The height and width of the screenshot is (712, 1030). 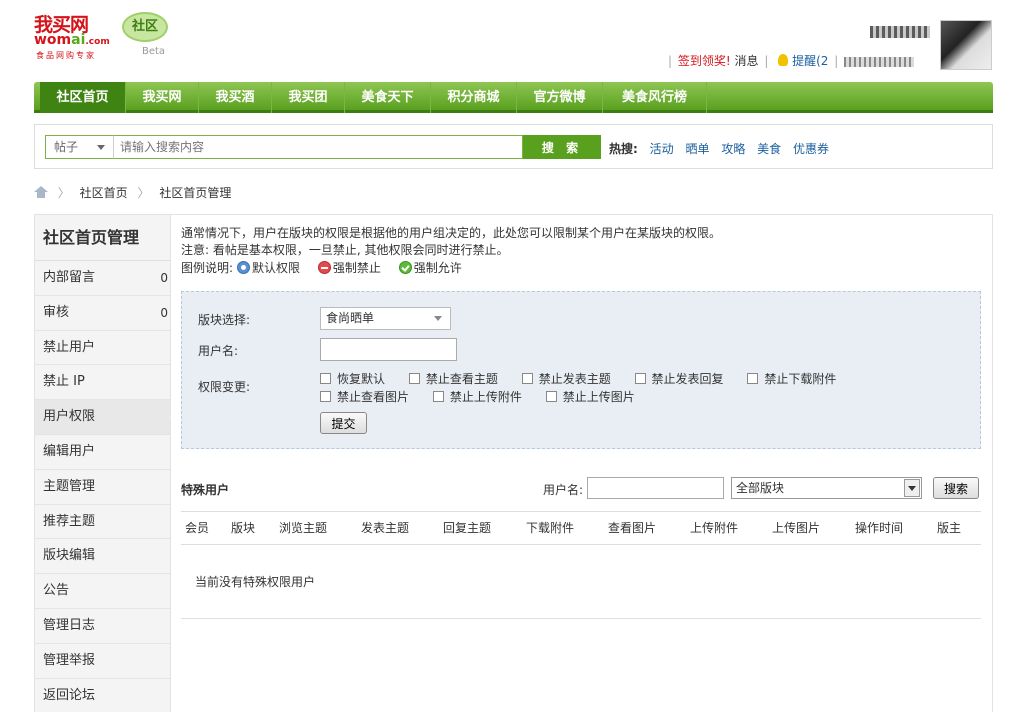 I want to click on checkin-link: 签到领奖!, so click(x=704, y=61).